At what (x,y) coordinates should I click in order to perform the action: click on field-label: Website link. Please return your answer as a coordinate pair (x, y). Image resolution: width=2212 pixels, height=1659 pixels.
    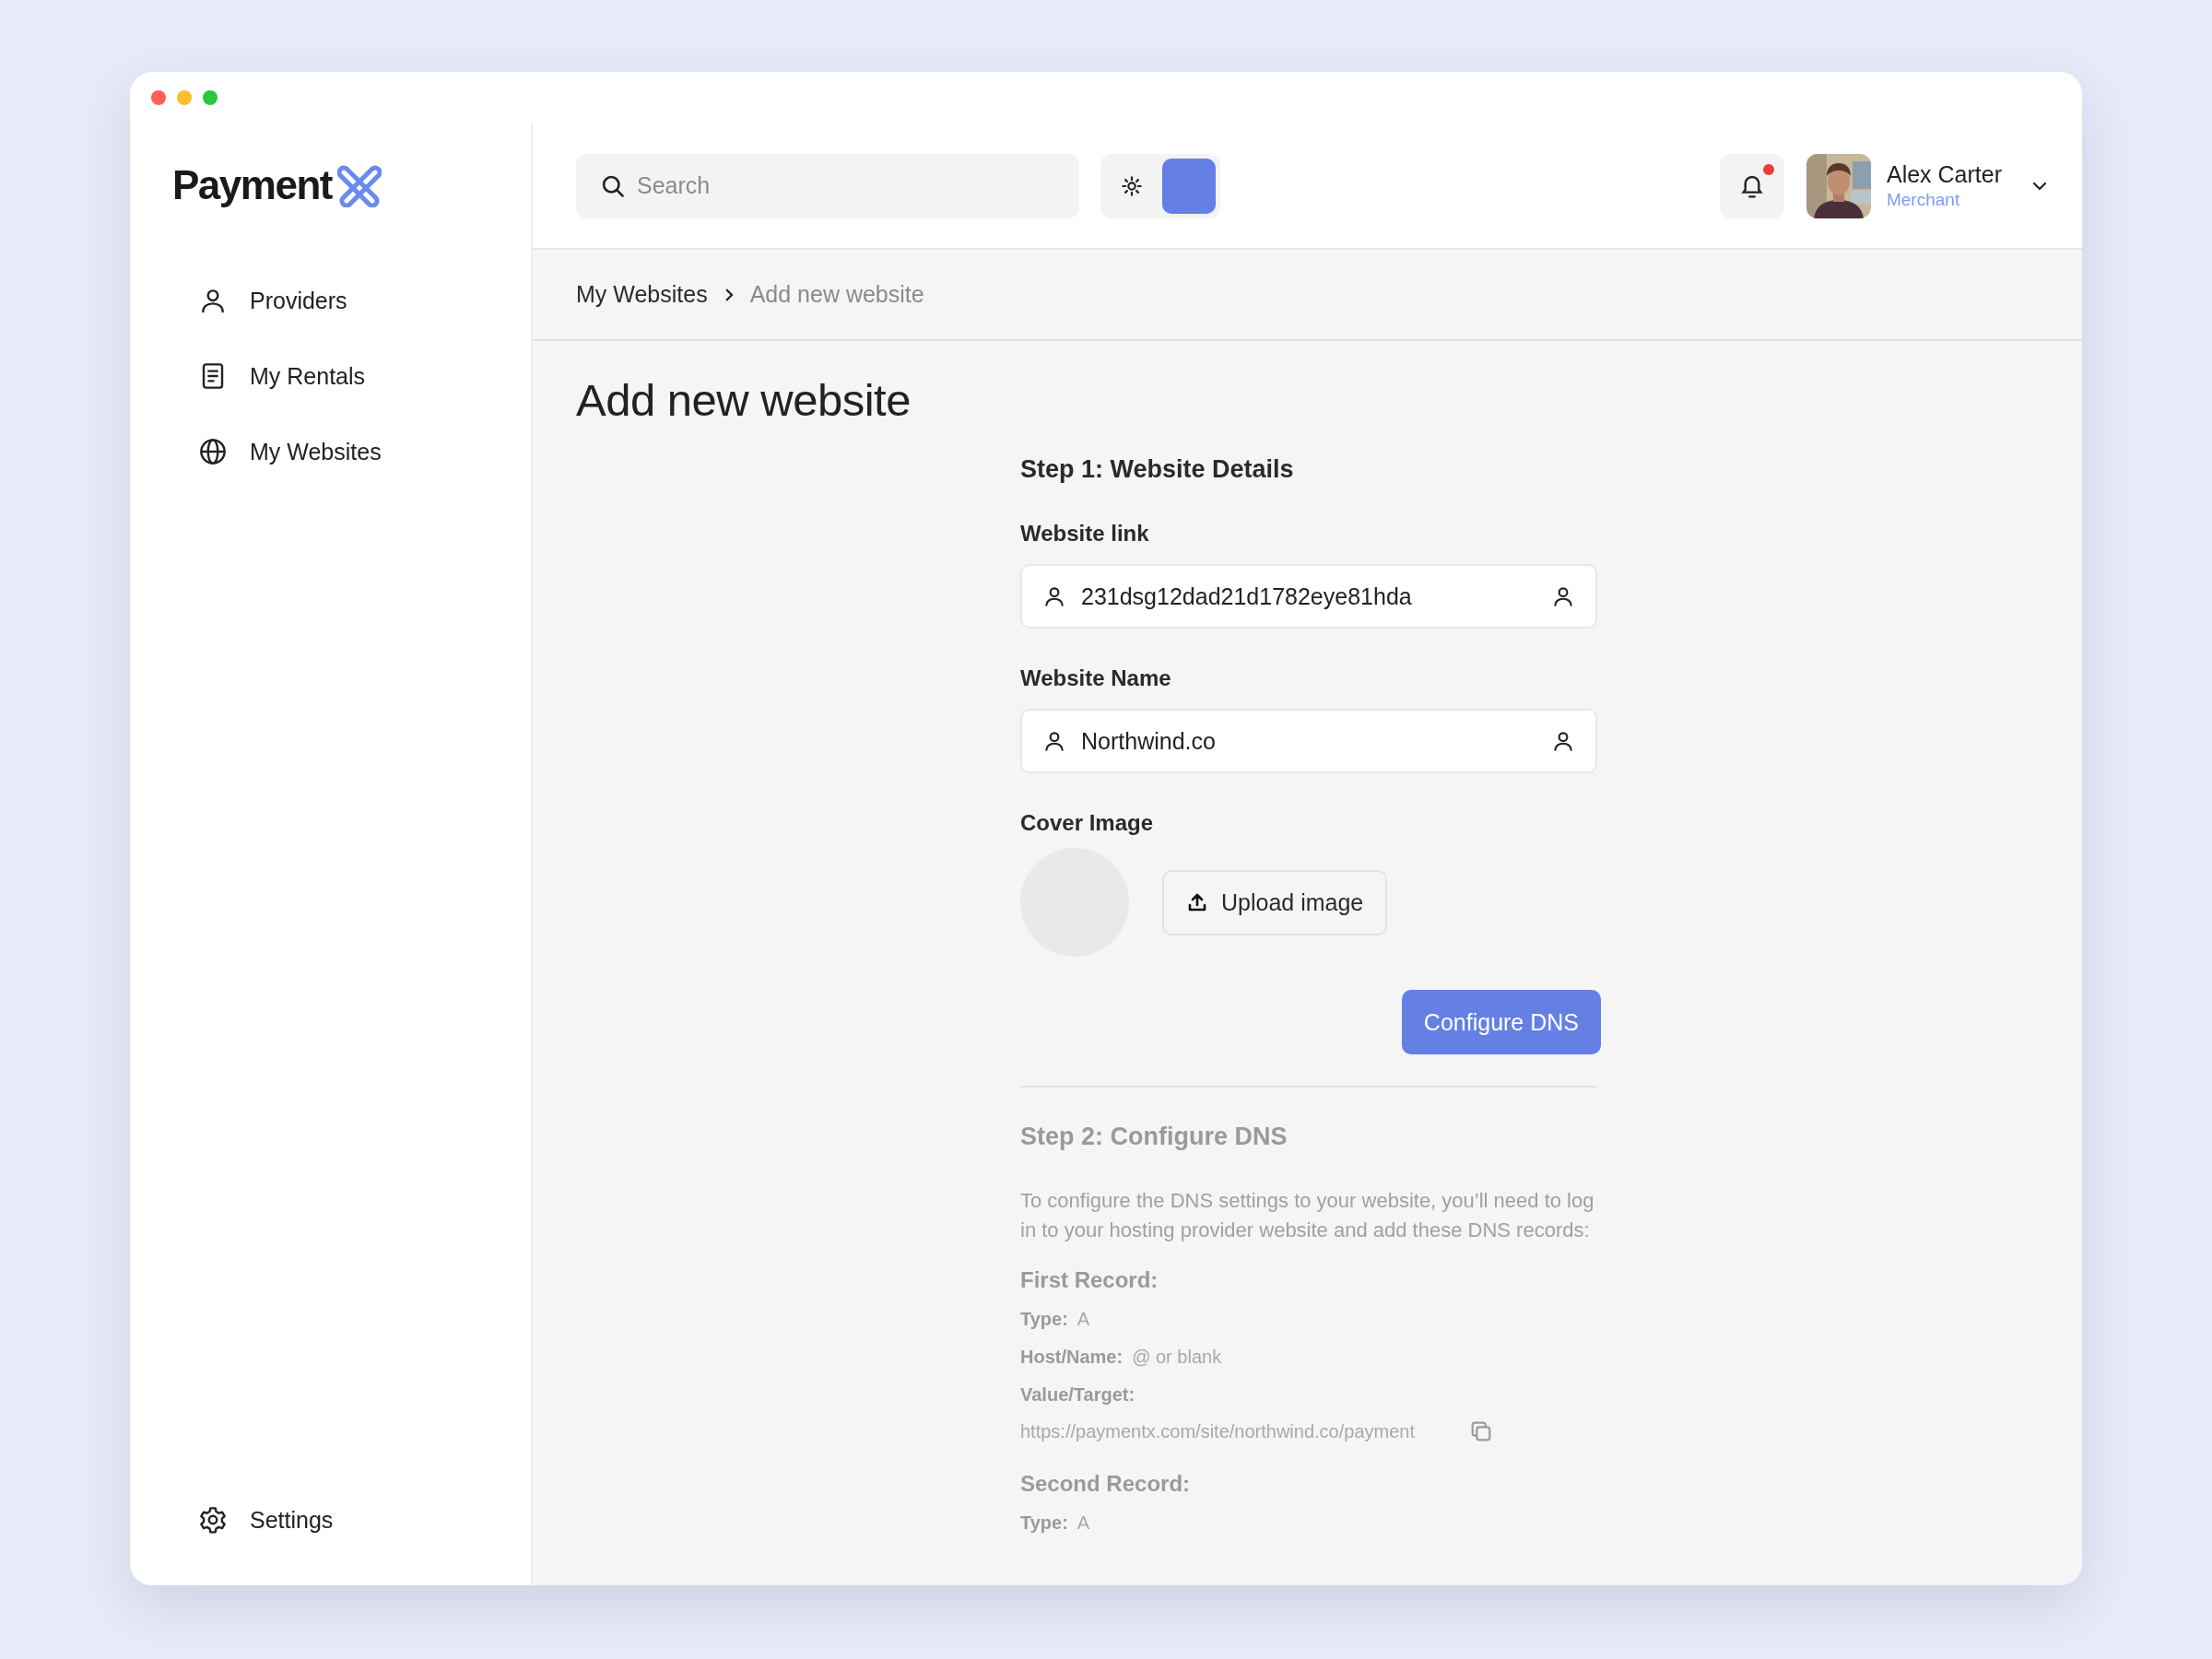
    Looking at the image, I should click on (1085, 534).